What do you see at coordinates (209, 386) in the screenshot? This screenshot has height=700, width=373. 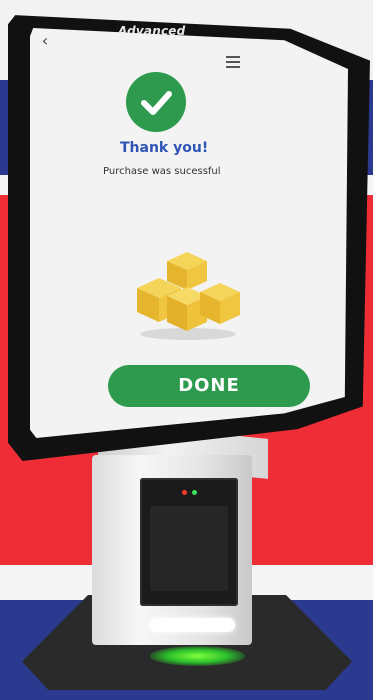 I see `done-button: DONE` at bounding box center [209, 386].